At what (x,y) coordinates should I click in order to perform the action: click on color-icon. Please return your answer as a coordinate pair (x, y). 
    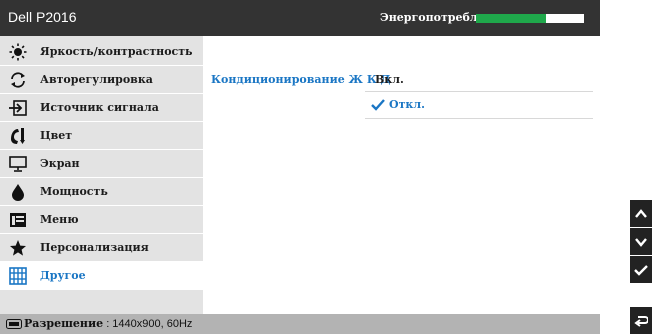
    Looking at the image, I should click on (18, 136).